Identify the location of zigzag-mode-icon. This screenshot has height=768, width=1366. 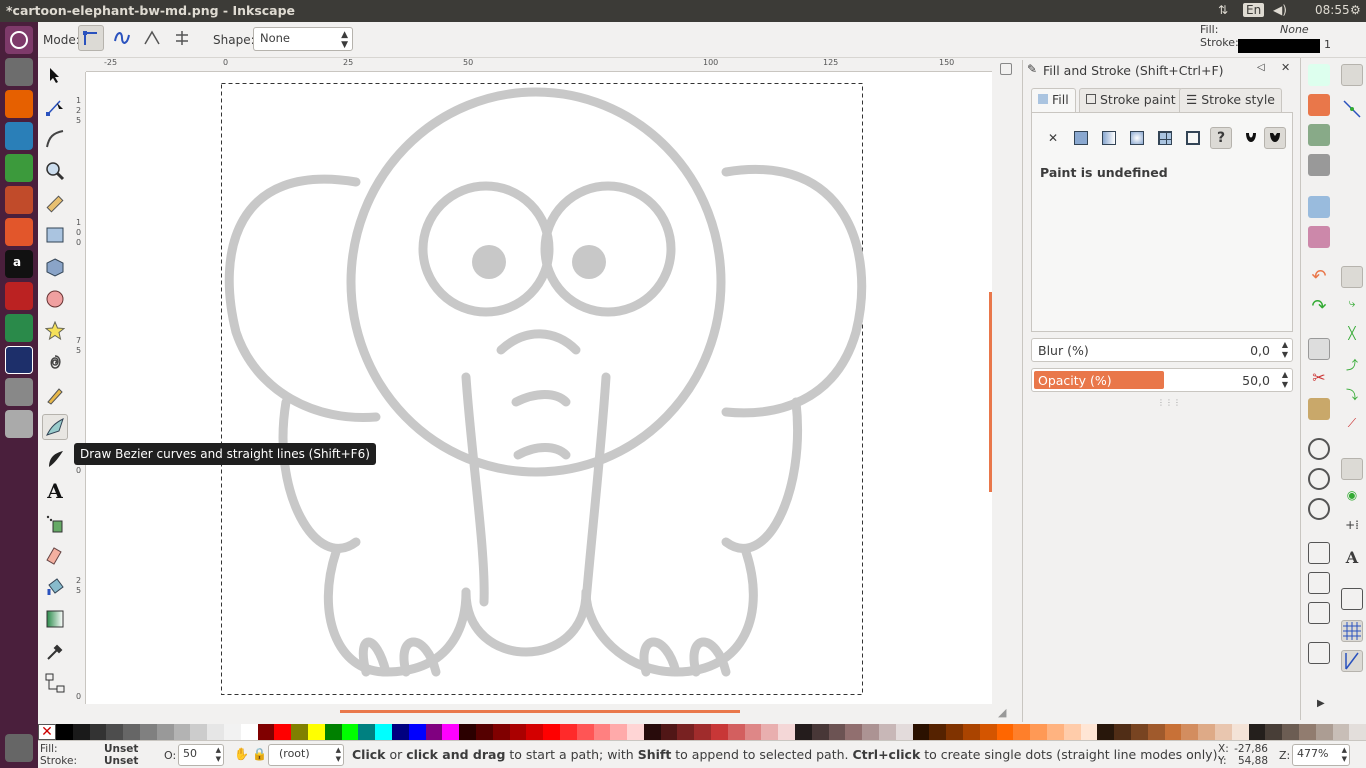
(152, 38).